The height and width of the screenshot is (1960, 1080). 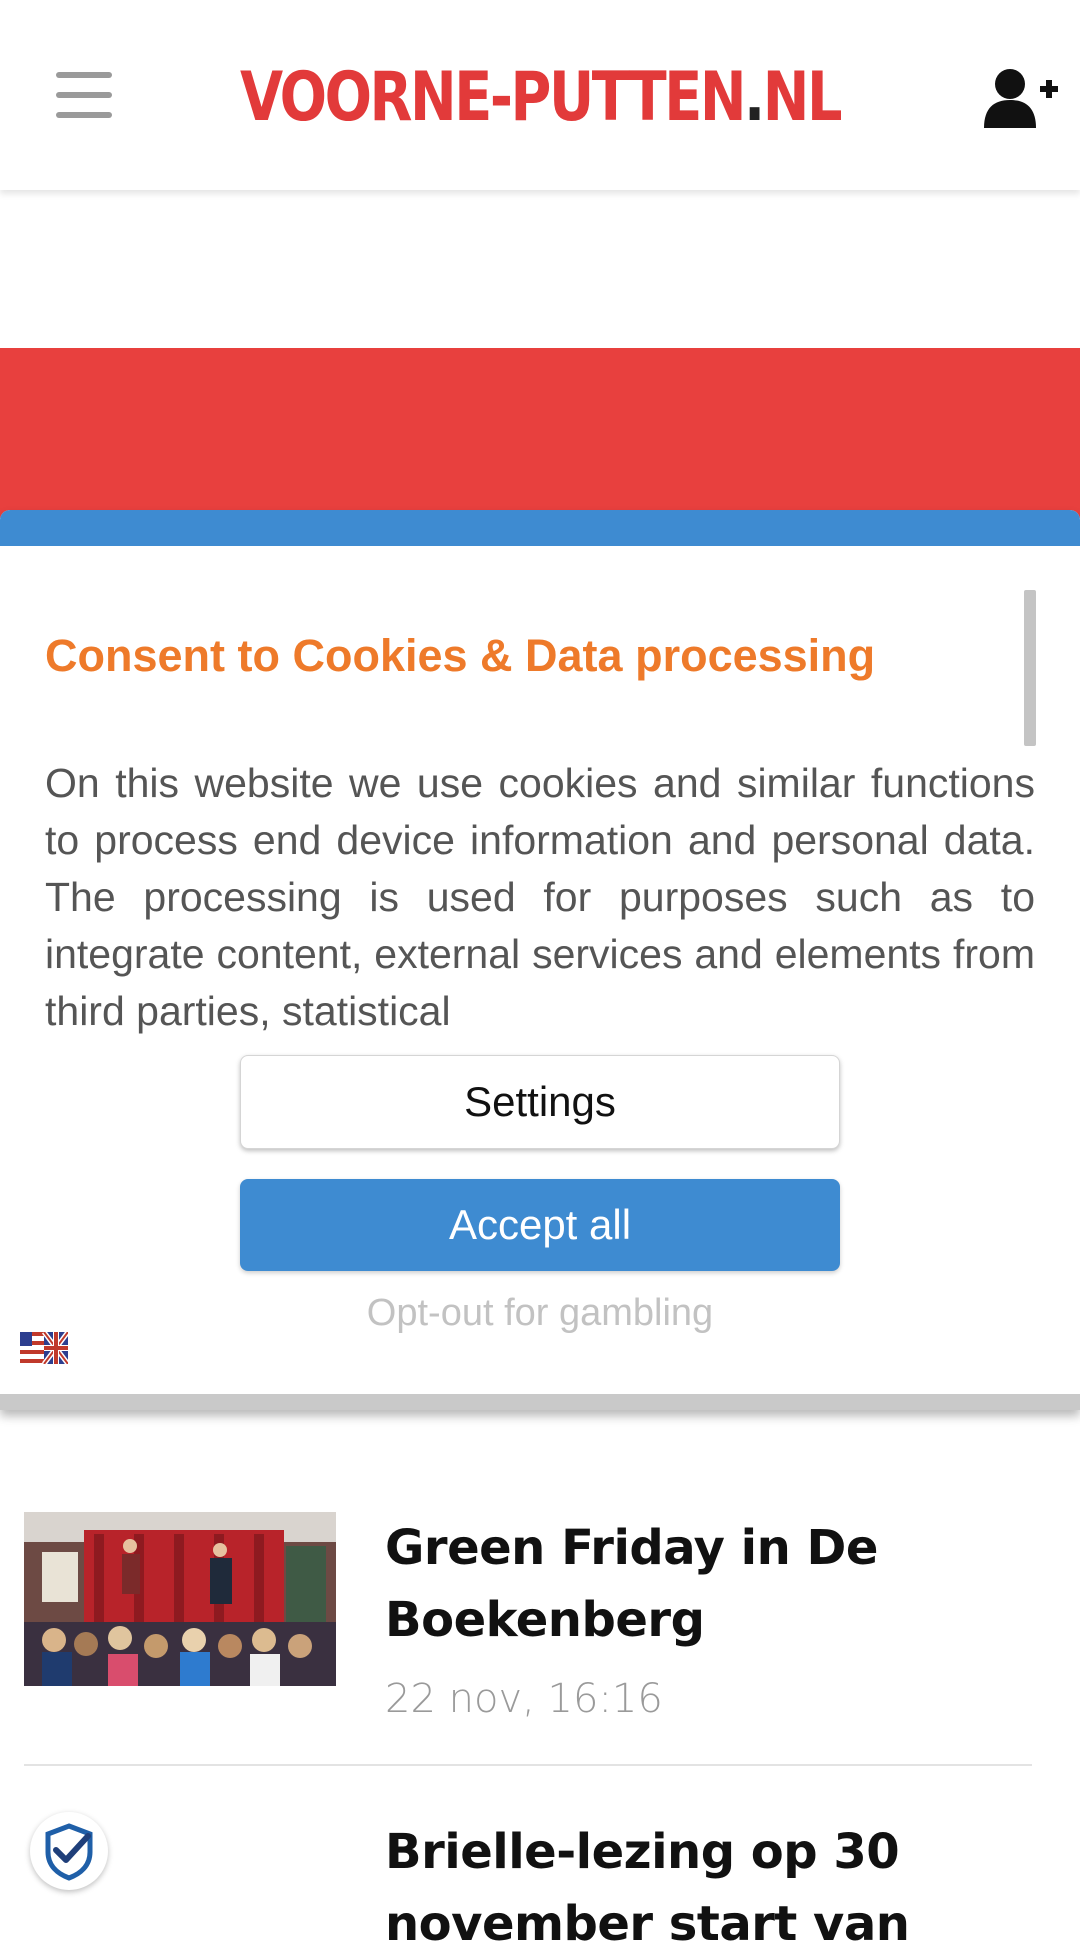 I want to click on red-banner, so click(x=540, y=433).